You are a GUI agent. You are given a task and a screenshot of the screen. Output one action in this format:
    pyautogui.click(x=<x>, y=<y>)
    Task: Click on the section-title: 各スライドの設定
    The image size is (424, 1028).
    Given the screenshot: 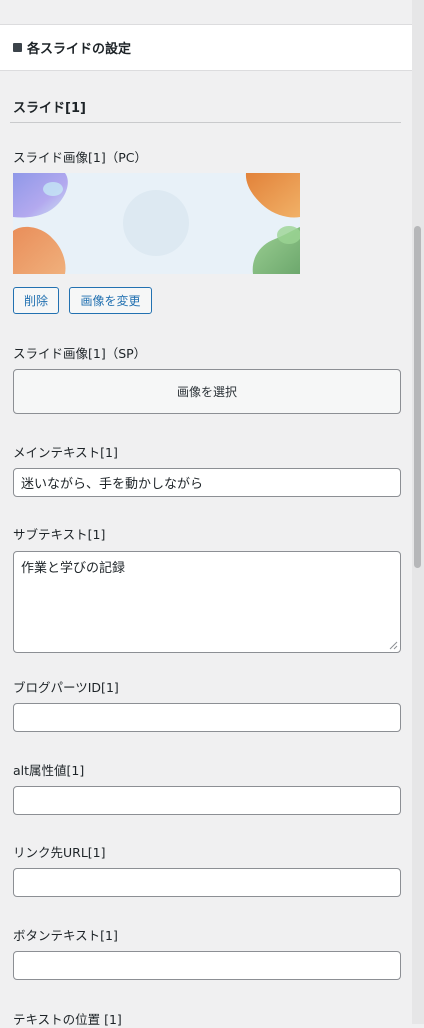 What is the action you would take?
    pyautogui.click(x=79, y=49)
    